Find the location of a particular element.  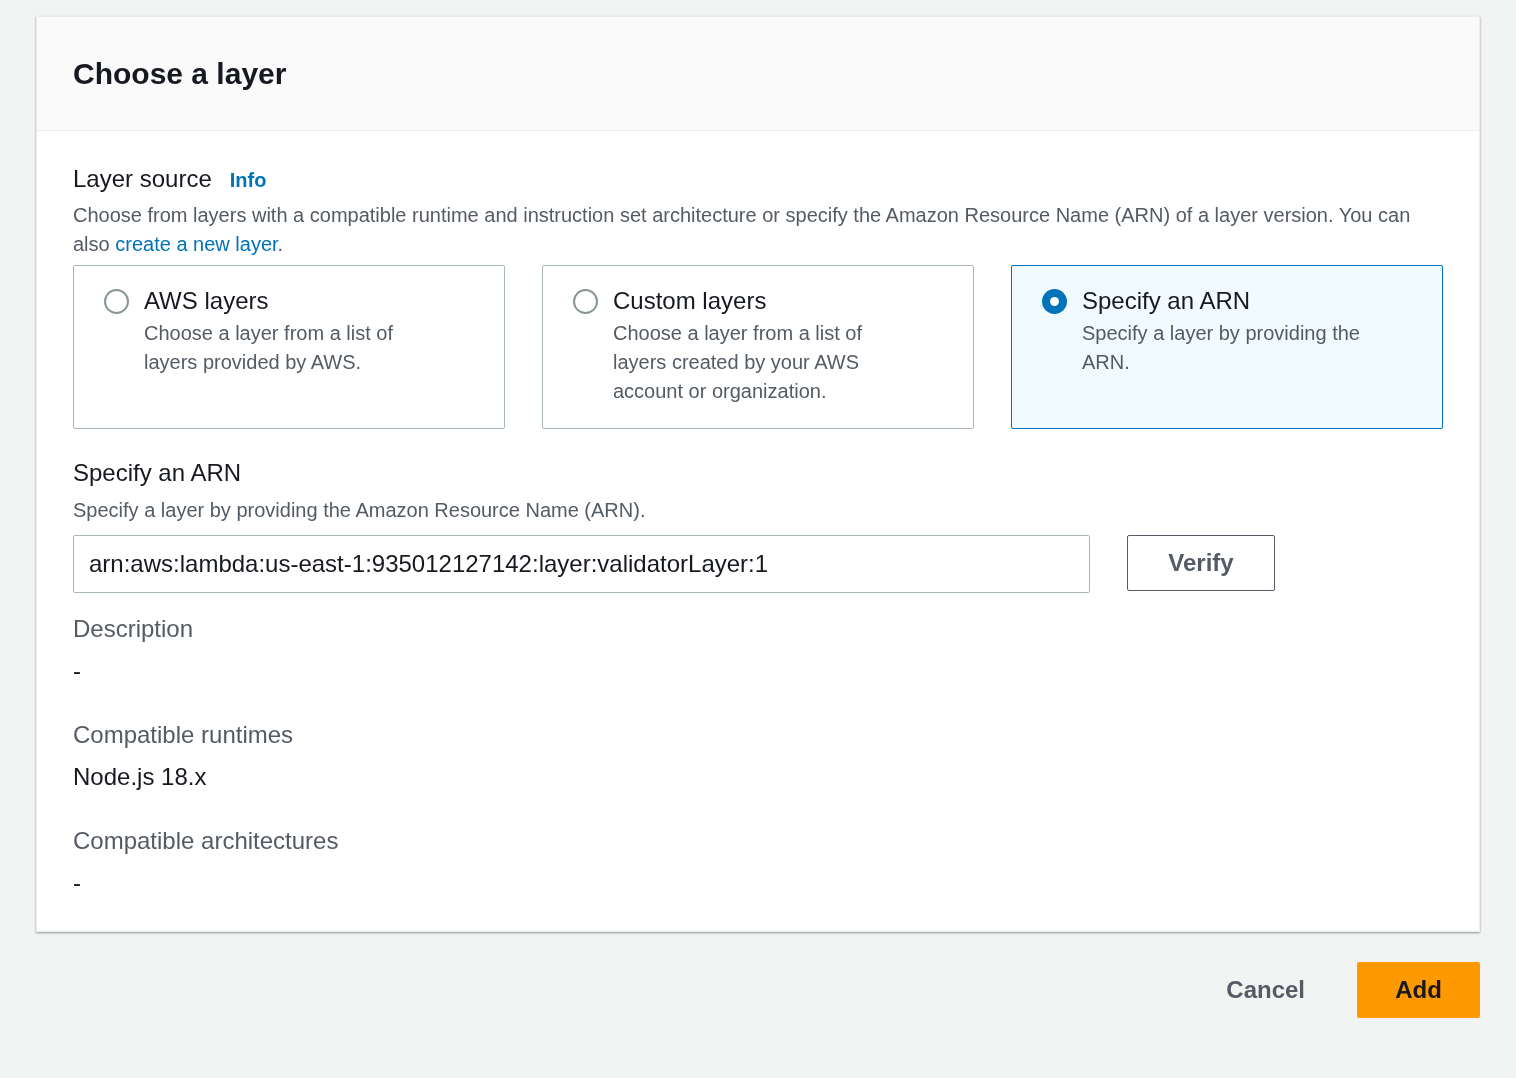

option-title: AWS layers is located at coordinates (207, 301).